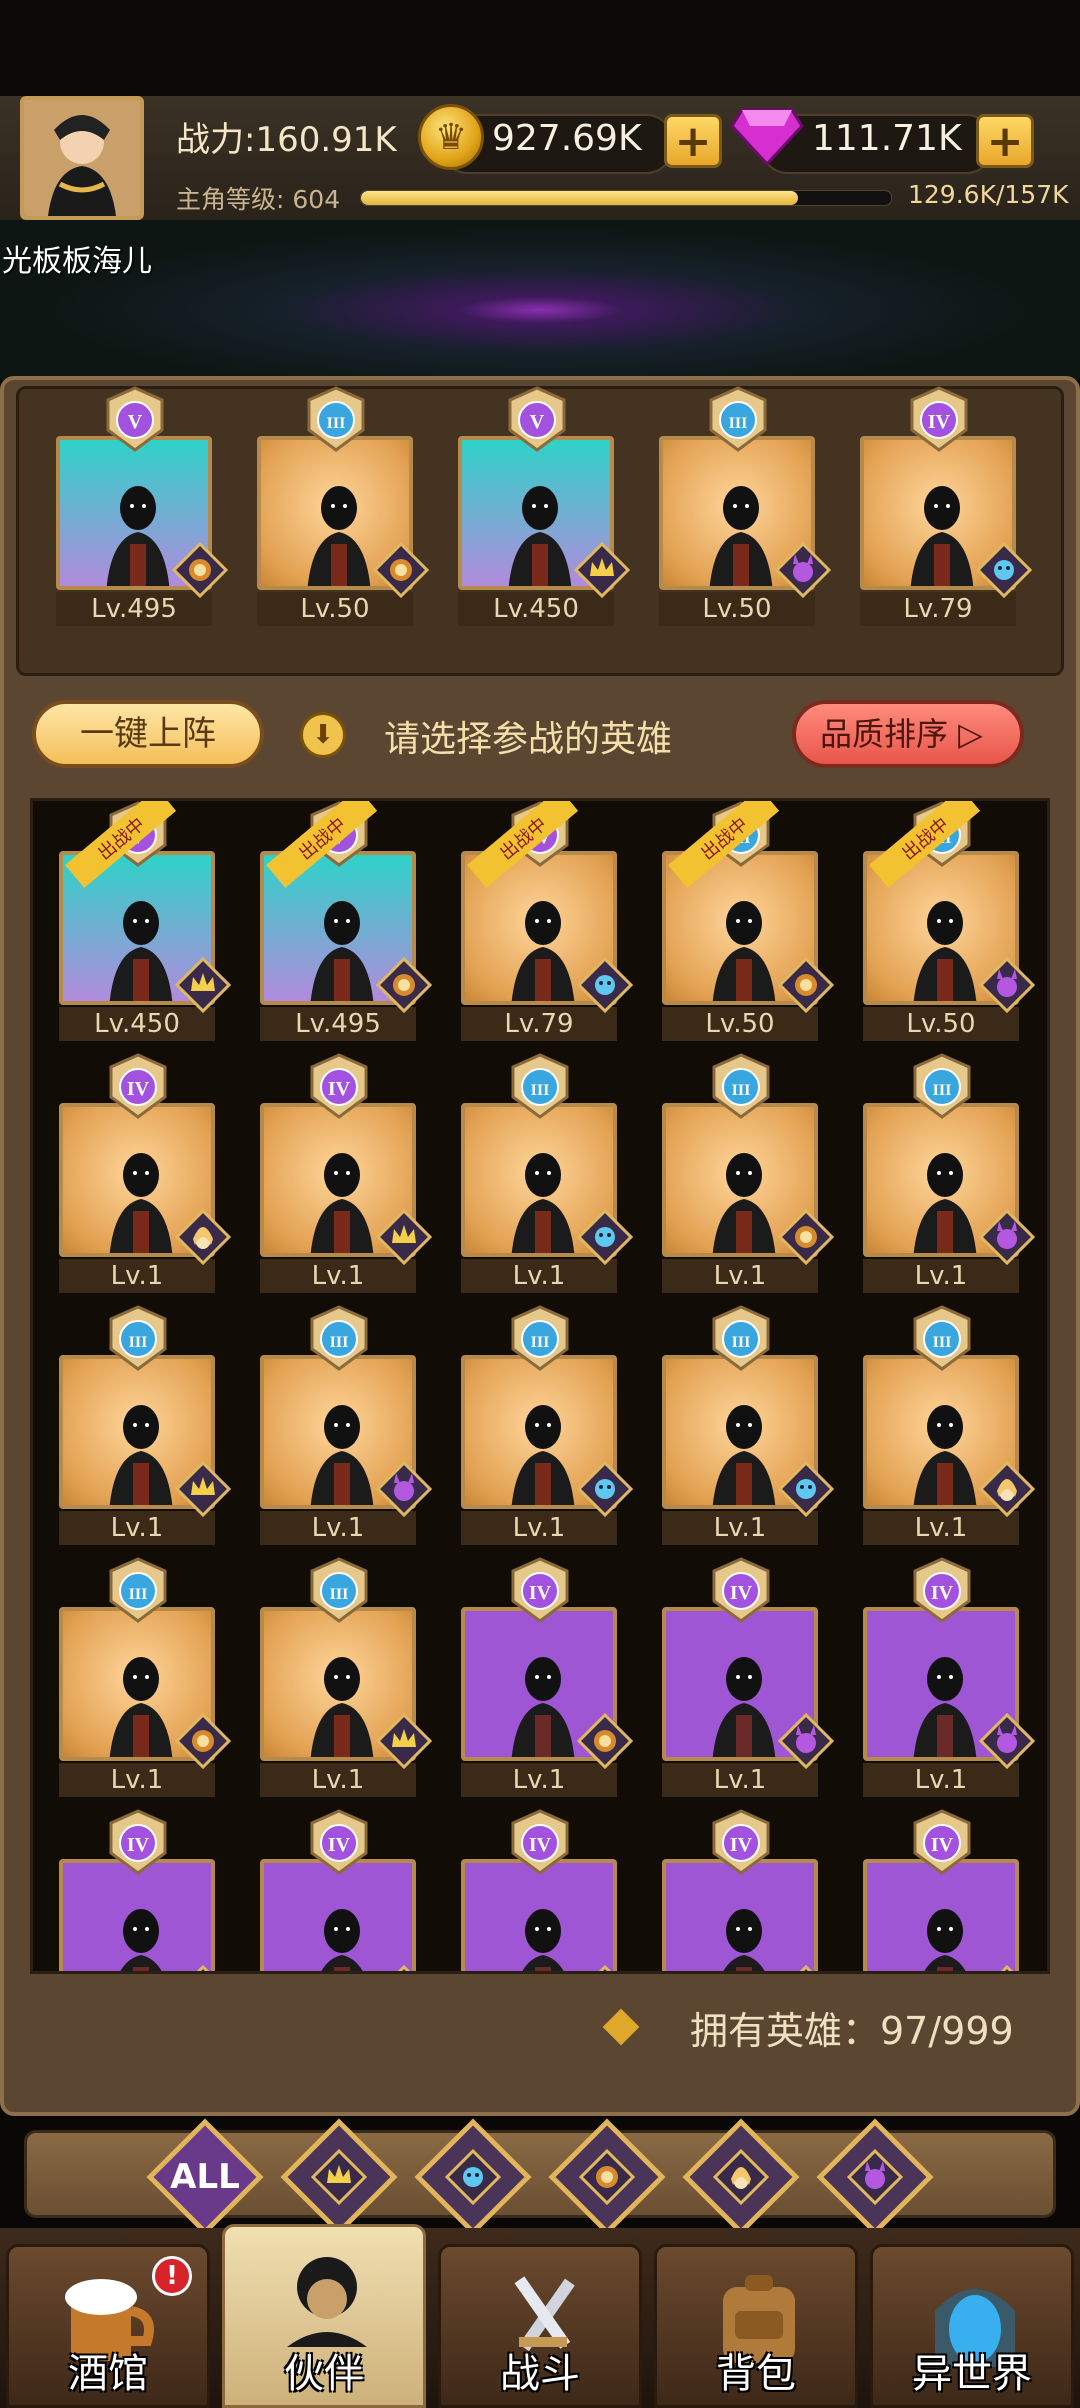 Image resolution: width=1080 pixels, height=2408 pixels. I want to click on nav-label: 背包, so click(756, 2374).